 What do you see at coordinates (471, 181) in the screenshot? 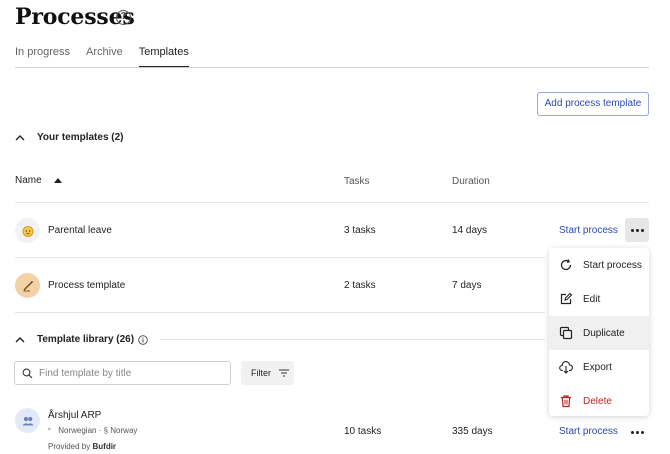
I see `column-header-duration: Duration` at bounding box center [471, 181].